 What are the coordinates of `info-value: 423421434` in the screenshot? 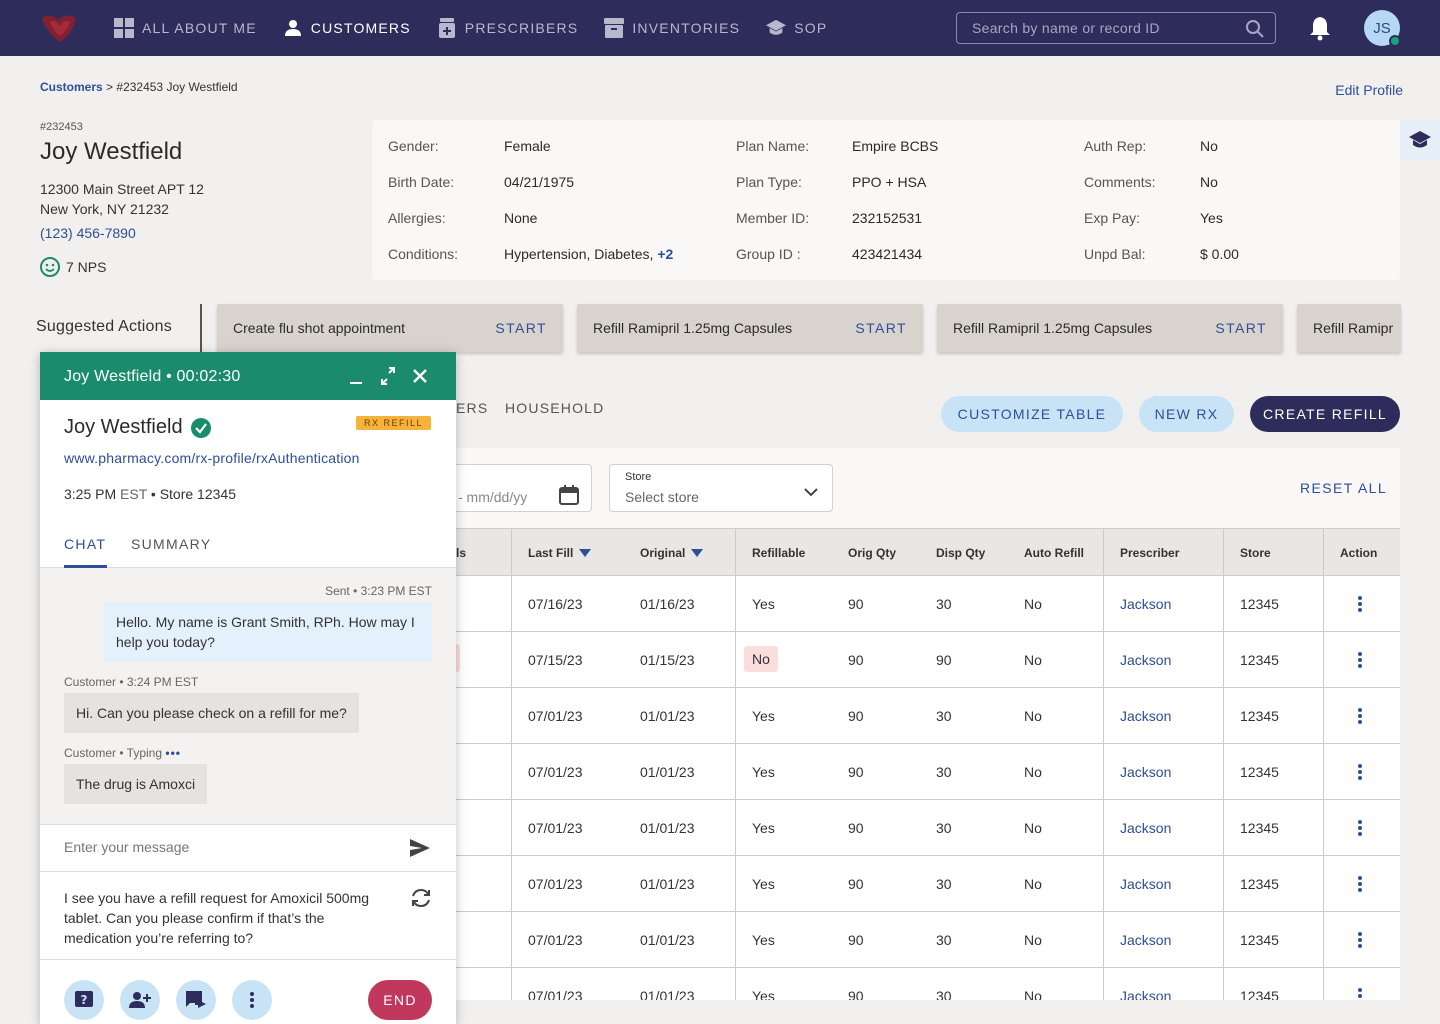 It's located at (887, 254).